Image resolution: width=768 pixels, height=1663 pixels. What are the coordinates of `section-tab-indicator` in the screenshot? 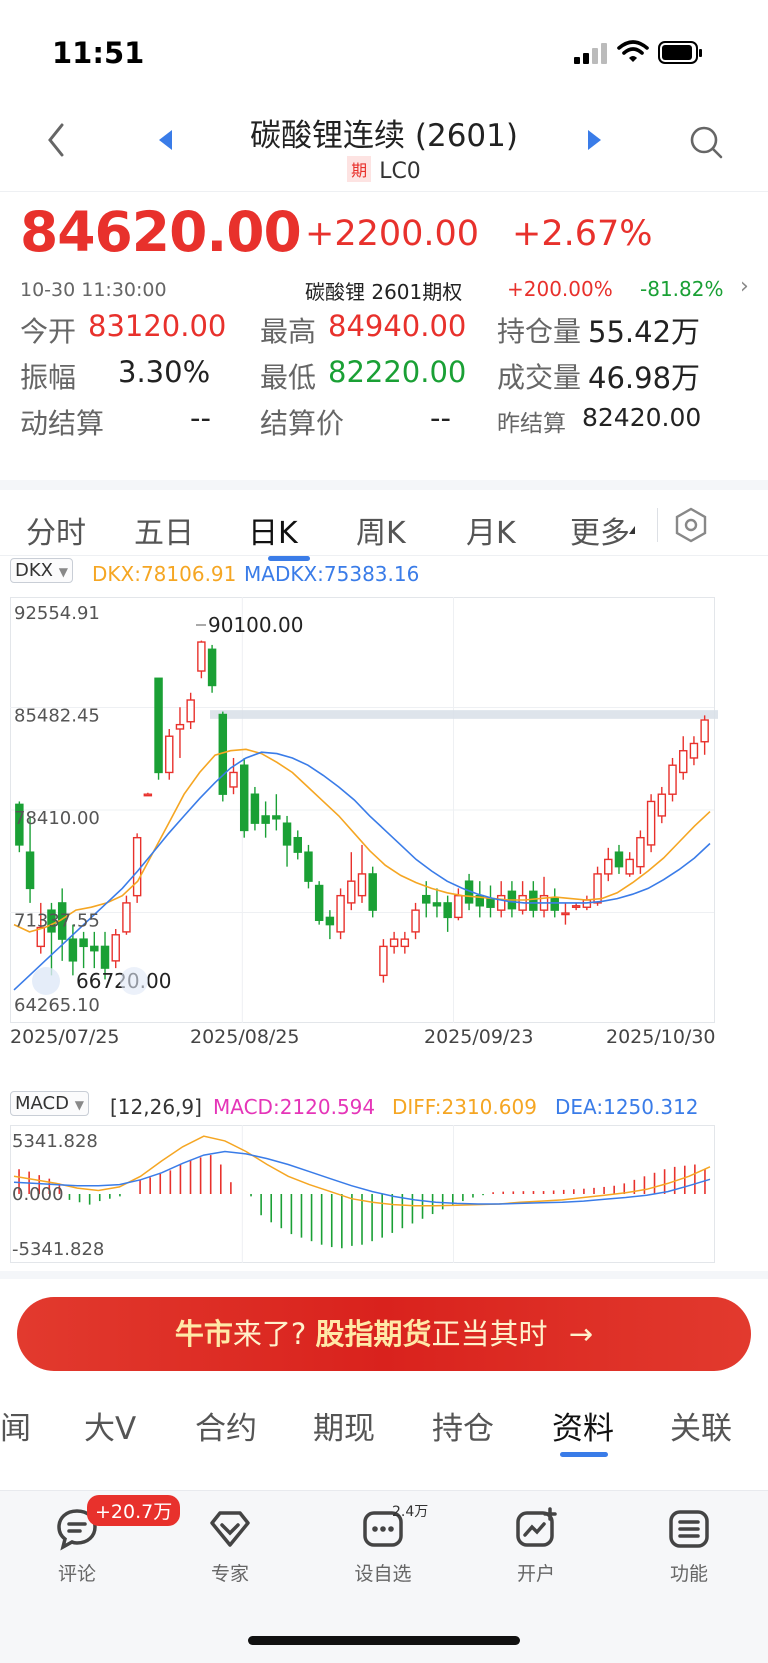 It's located at (584, 1454).